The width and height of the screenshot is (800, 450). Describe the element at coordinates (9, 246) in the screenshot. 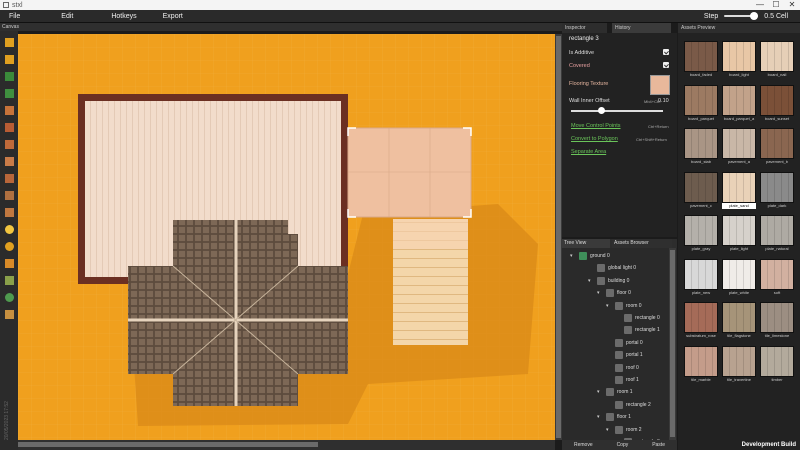

I see `sun-icon` at that location.